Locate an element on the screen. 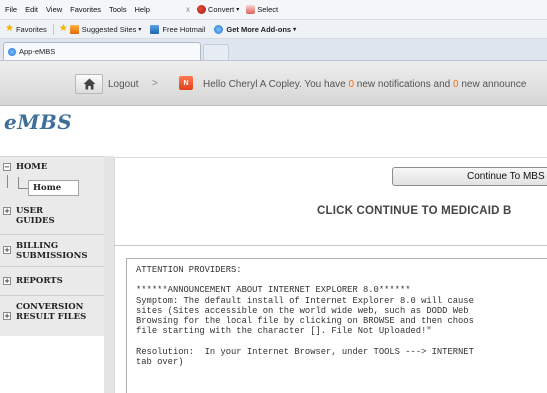 The width and height of the screenshot is (547, 393). menu-favorites: Favorites is located at coordinates (85, 9).